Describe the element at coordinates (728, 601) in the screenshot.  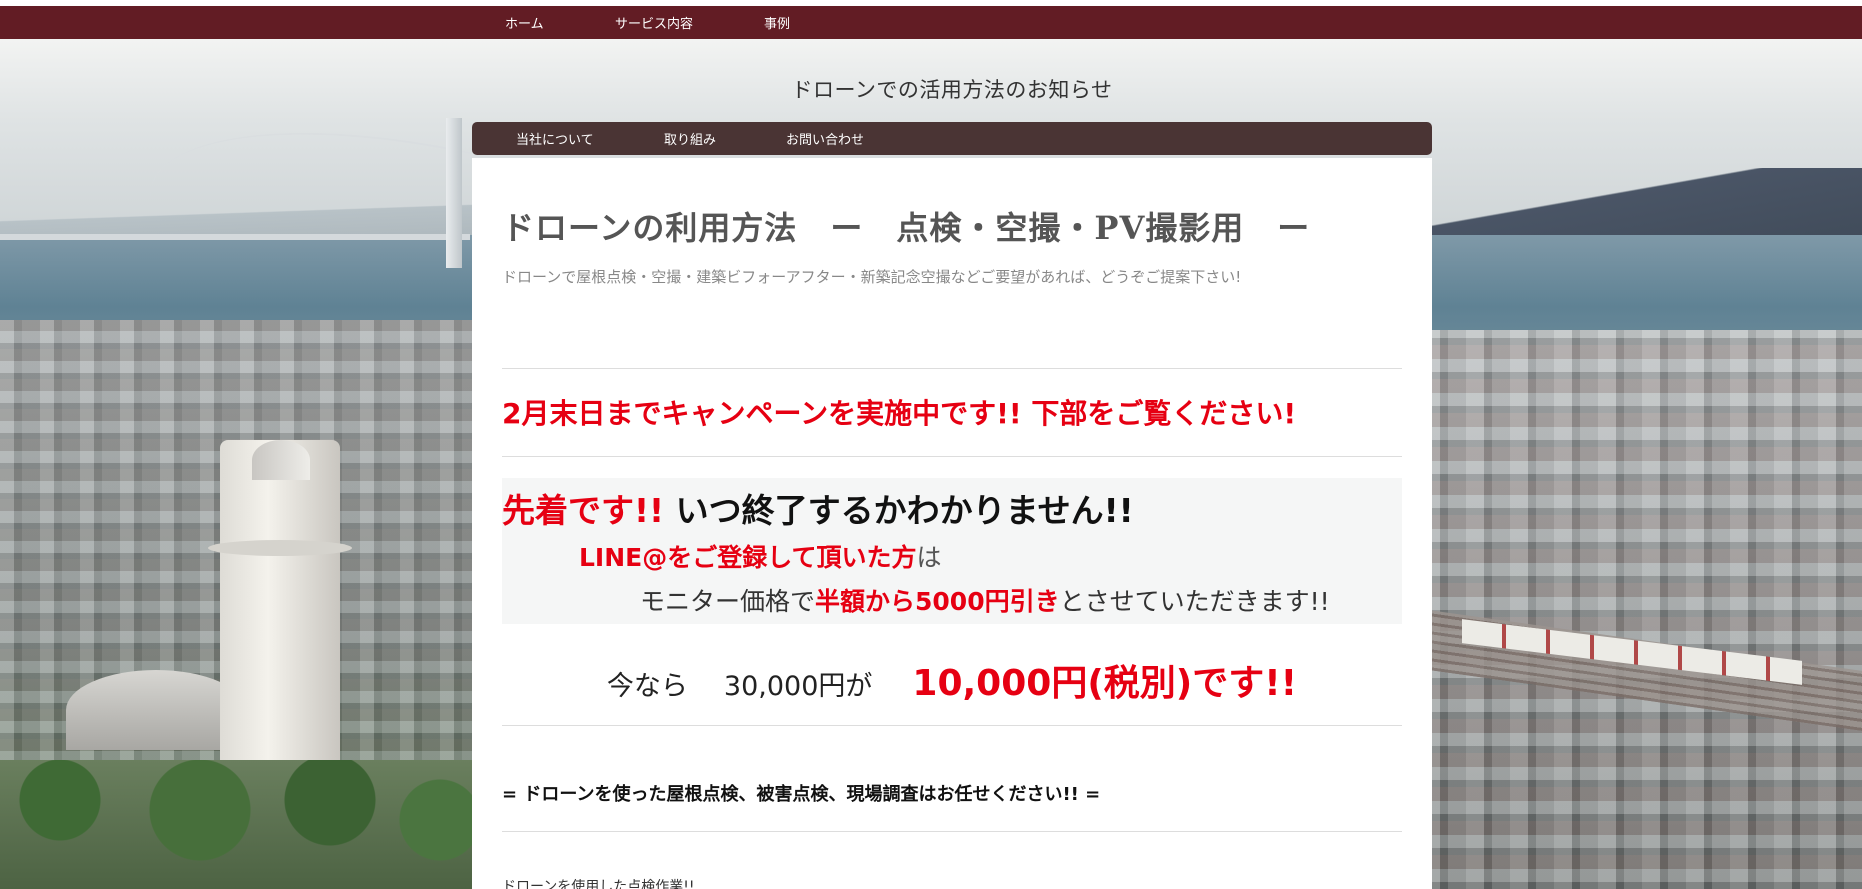
I see `promo-monitor-price-text: モニター価格で` at that location.